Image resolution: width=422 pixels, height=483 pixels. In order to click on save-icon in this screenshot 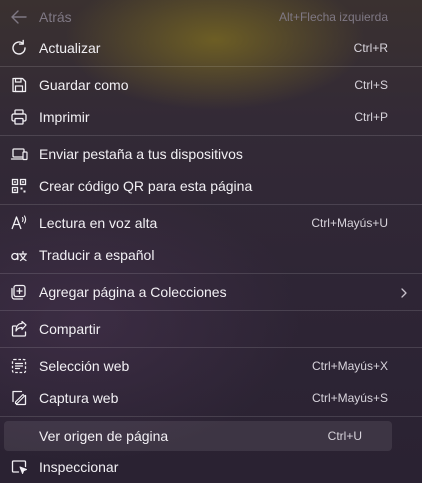, I will do `click(19, 85)`.